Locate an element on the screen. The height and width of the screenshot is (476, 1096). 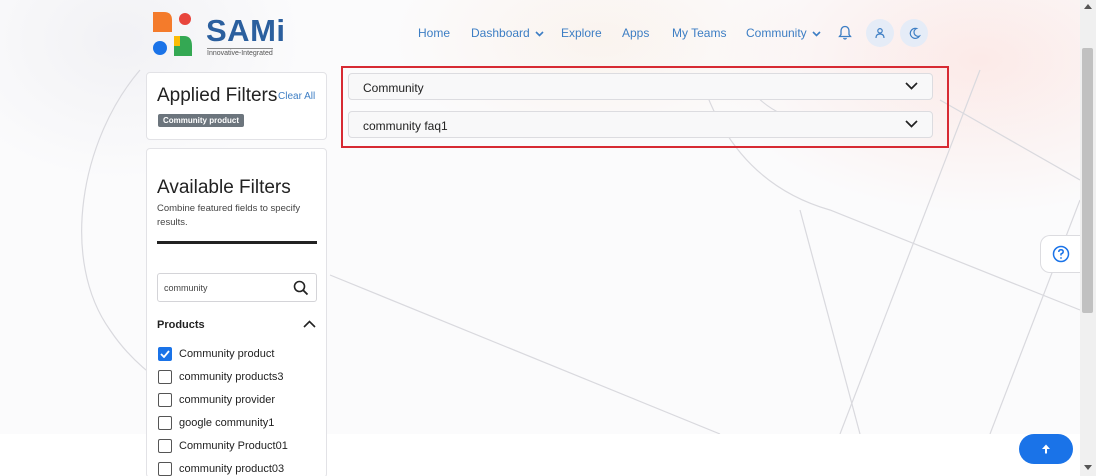
filter-option: Community Product01 is located at coordinates (223, 446).